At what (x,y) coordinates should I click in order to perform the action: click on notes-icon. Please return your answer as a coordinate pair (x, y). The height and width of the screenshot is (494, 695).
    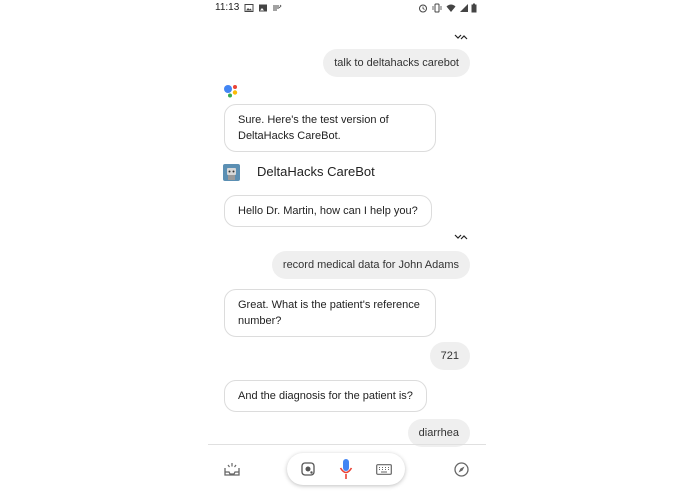
    Looking at the image, I should click on (277, 7).